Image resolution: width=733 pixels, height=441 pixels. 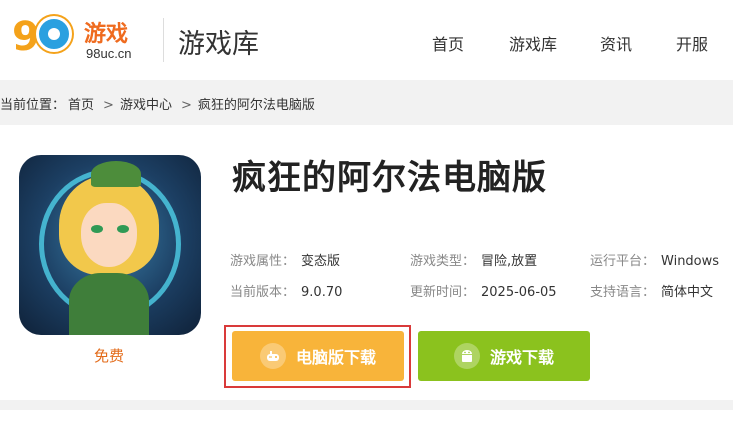 I want to click on game-title: 疯狂的阿尔法电脑版, so click(x=389, y=178).